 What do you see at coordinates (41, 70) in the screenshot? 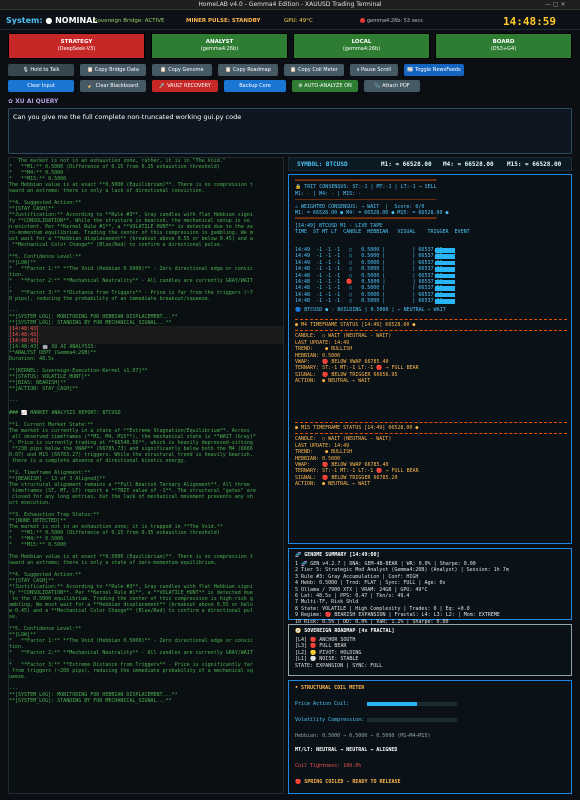
I see `hold-to-talk-button: 🎙 Hold to Talk` at bounding box center [41, 70].